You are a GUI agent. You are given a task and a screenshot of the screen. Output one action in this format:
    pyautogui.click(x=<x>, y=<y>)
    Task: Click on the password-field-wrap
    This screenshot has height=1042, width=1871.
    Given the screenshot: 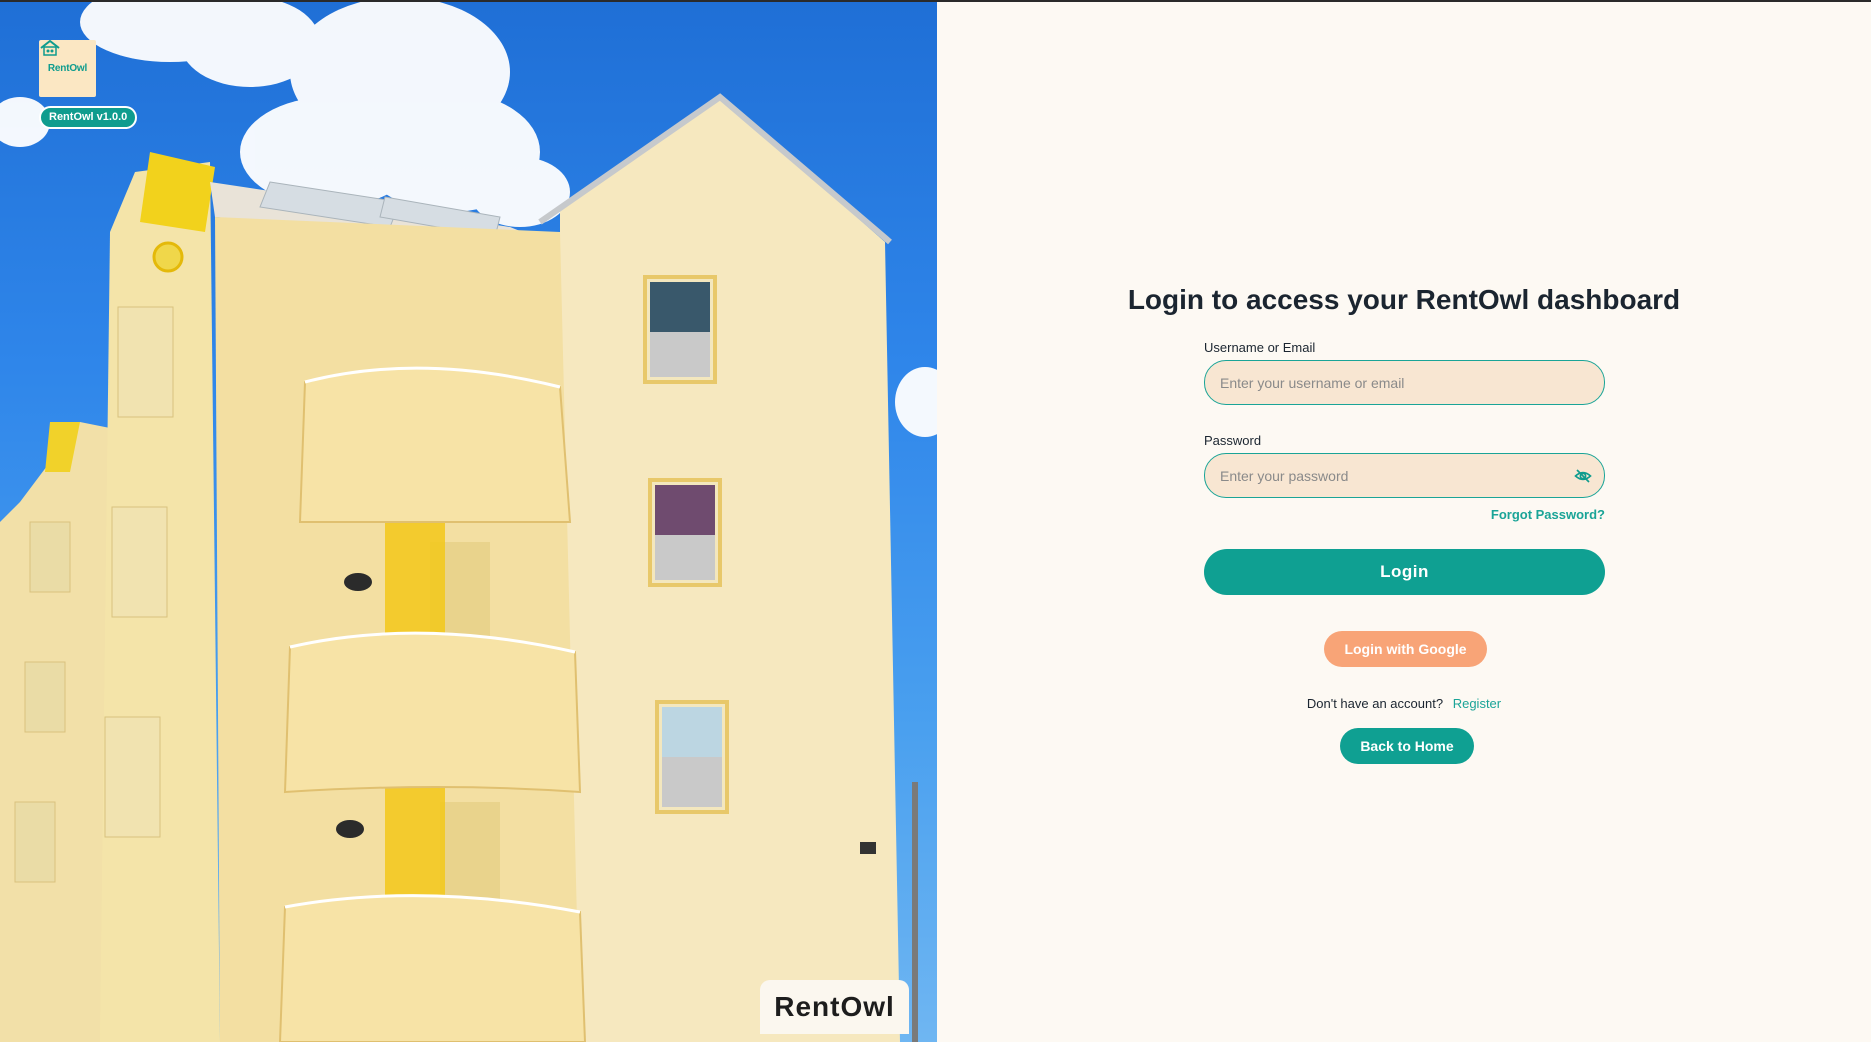 What is the action you would take?
    pyautogui.click(x=1404, y=475)
    